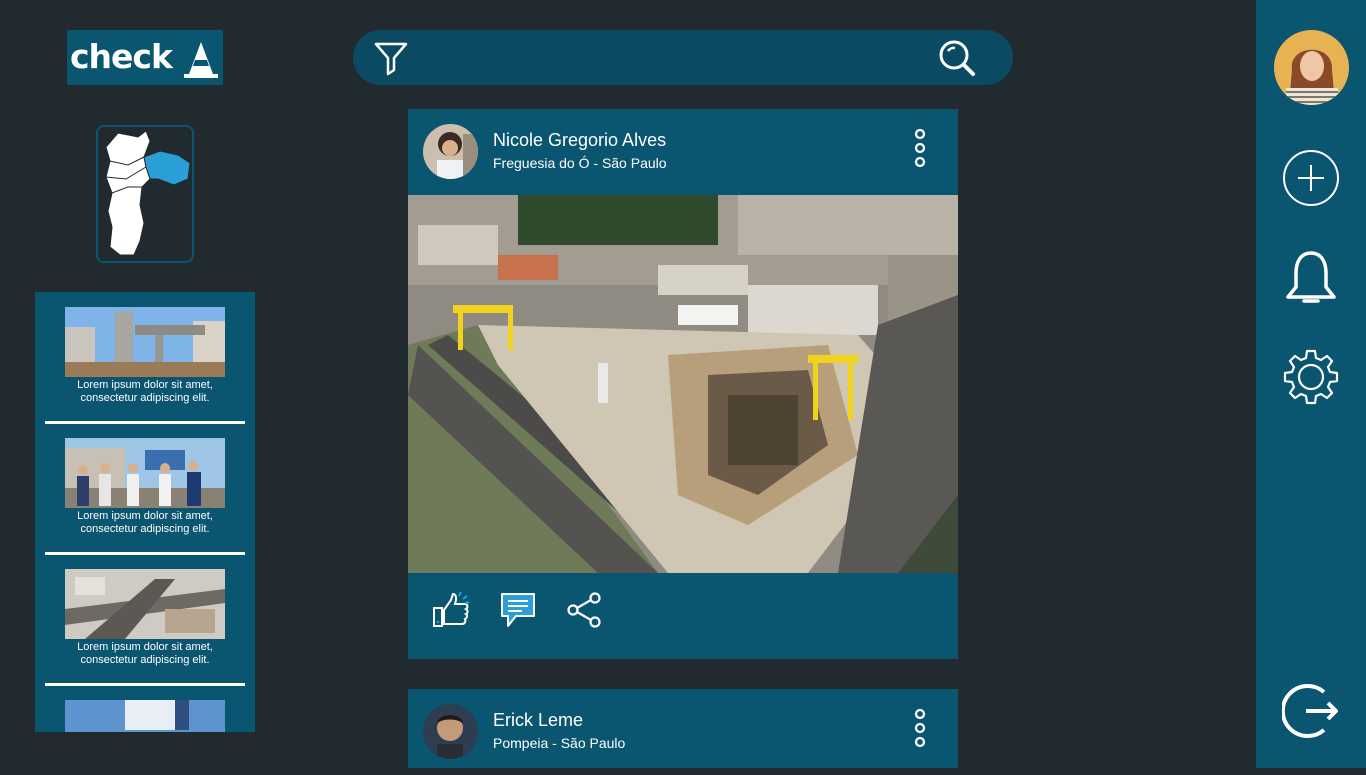 The height and width of the screenshot is (775, 1366). I want to click on traffic-cone-icon, so click(201, 60).